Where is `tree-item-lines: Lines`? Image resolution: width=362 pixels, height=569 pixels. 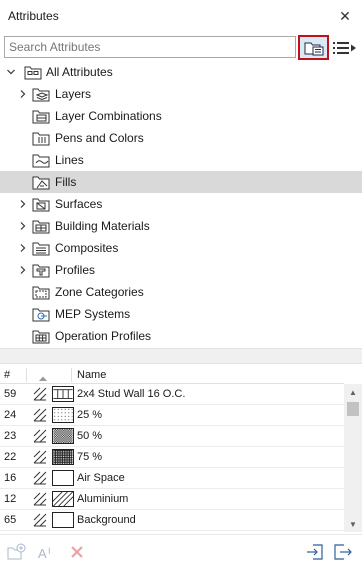 tree-item-lines: Lines is located at coordinates (181, 160).